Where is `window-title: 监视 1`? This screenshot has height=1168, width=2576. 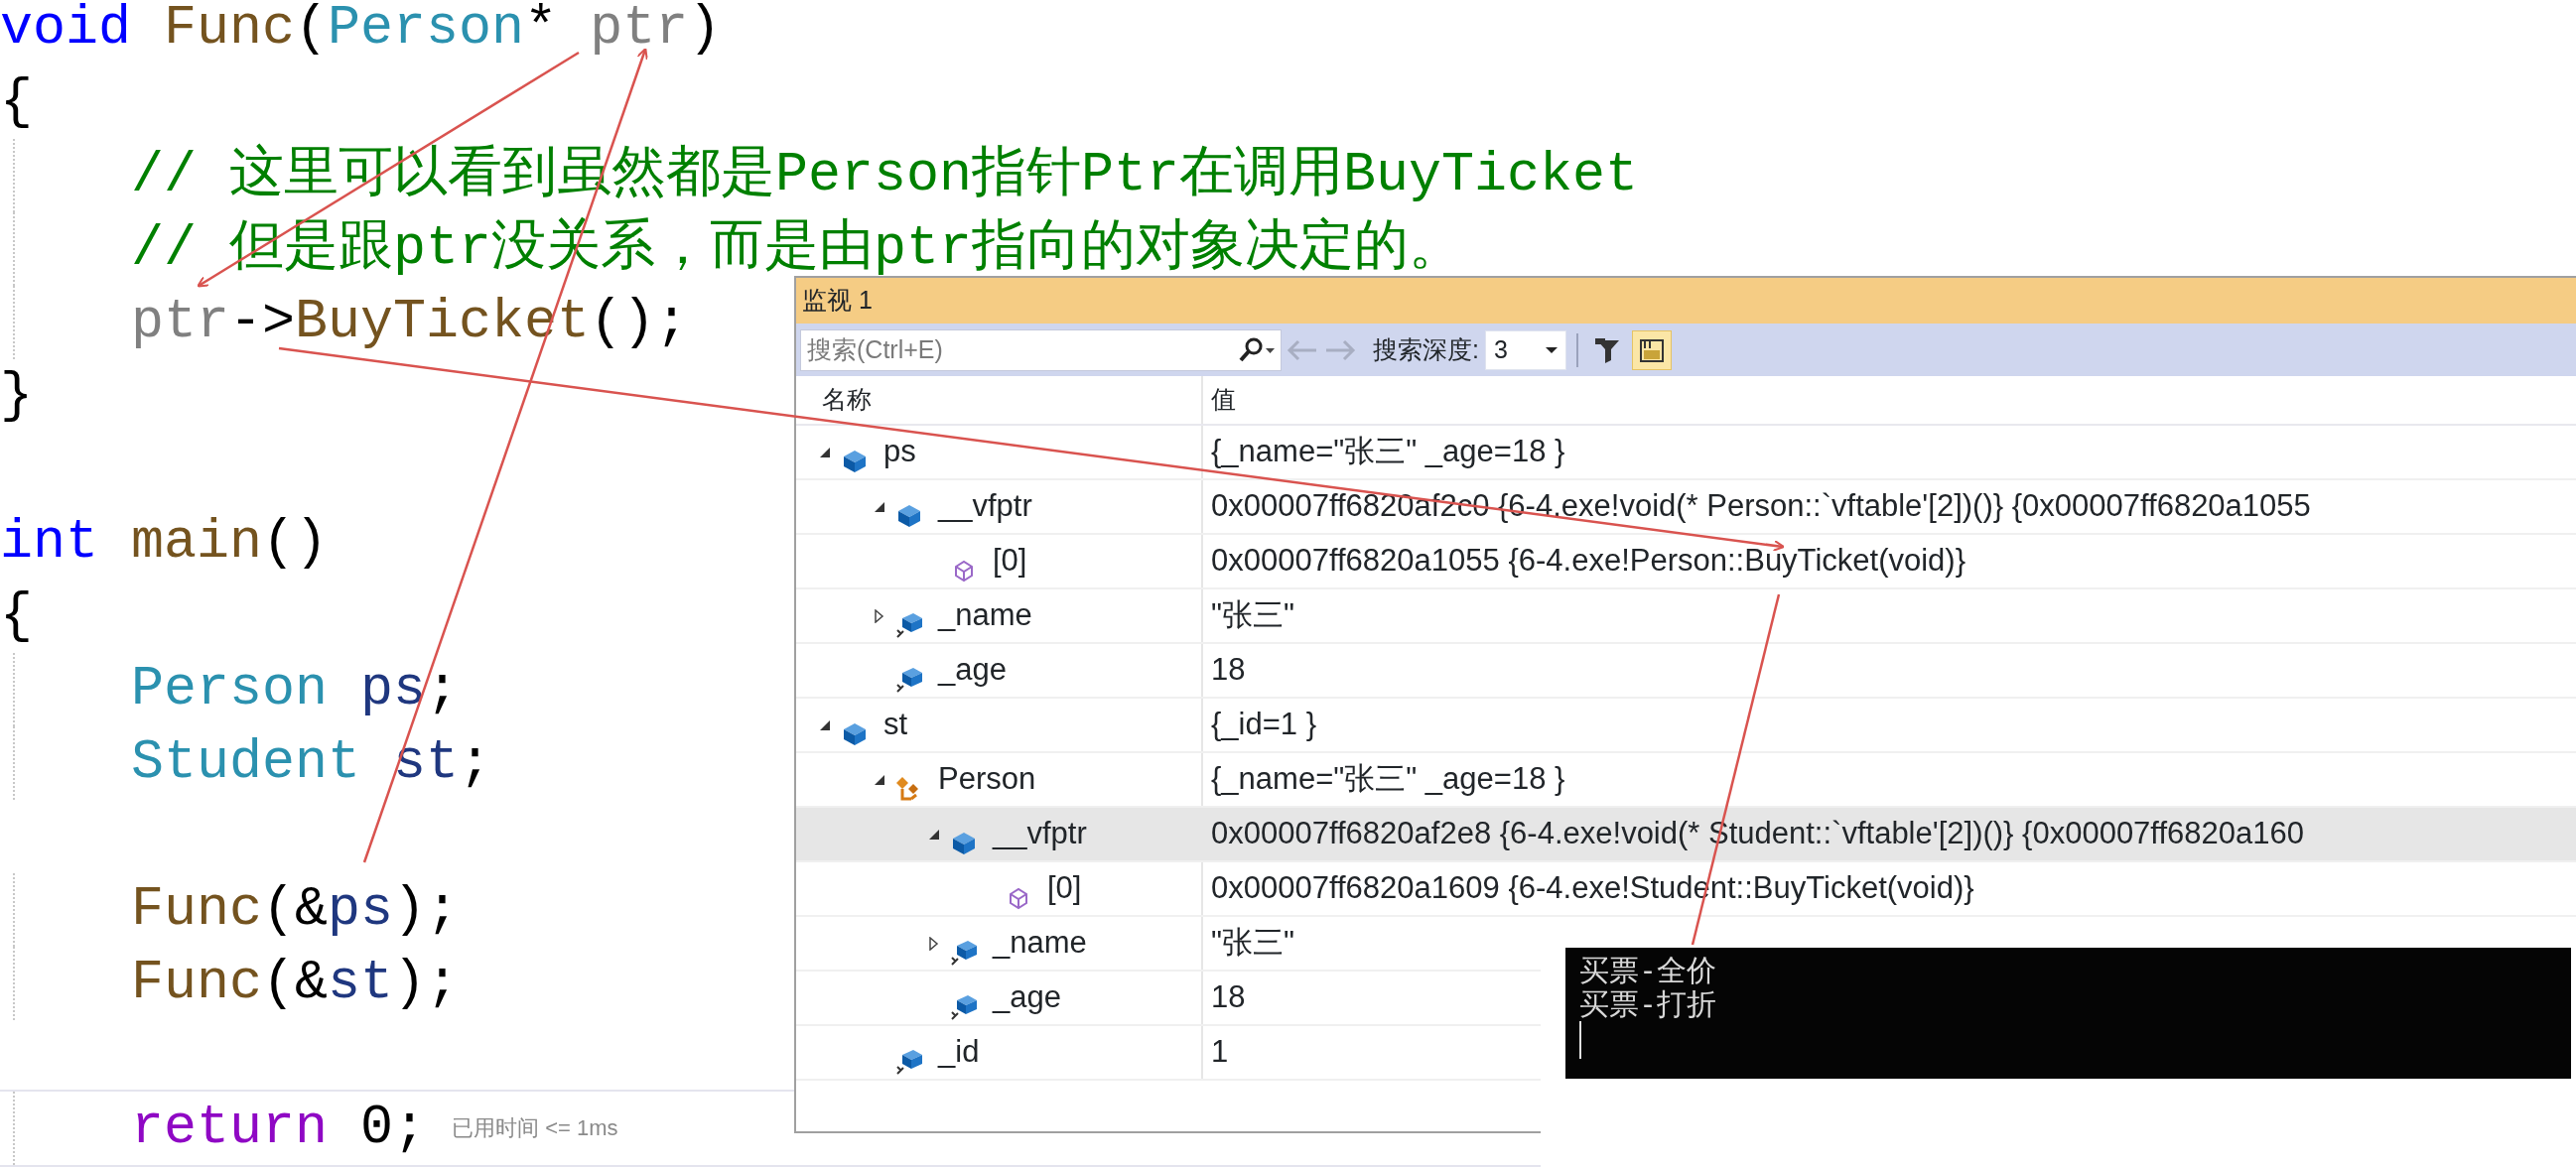 window-title: 监视 1 is located at coordinates (837, 301).